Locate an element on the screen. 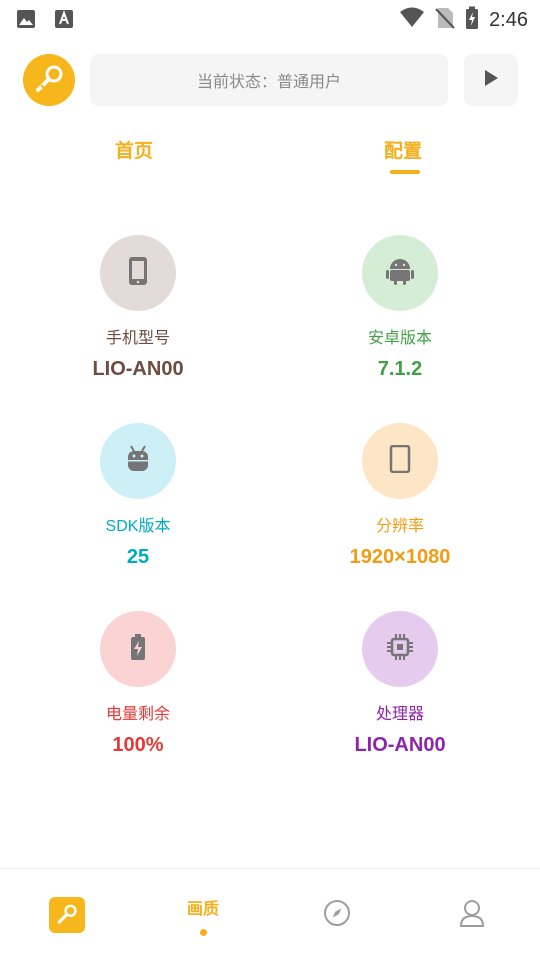  card-label: 电量剩余 is located at coordinates (137, 714).